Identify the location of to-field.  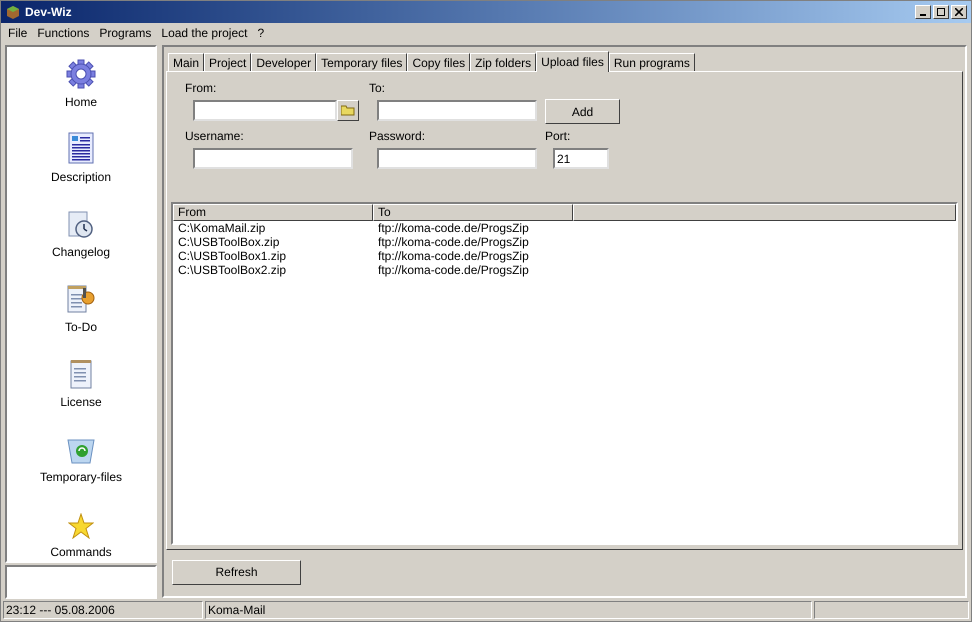
(457, 110).